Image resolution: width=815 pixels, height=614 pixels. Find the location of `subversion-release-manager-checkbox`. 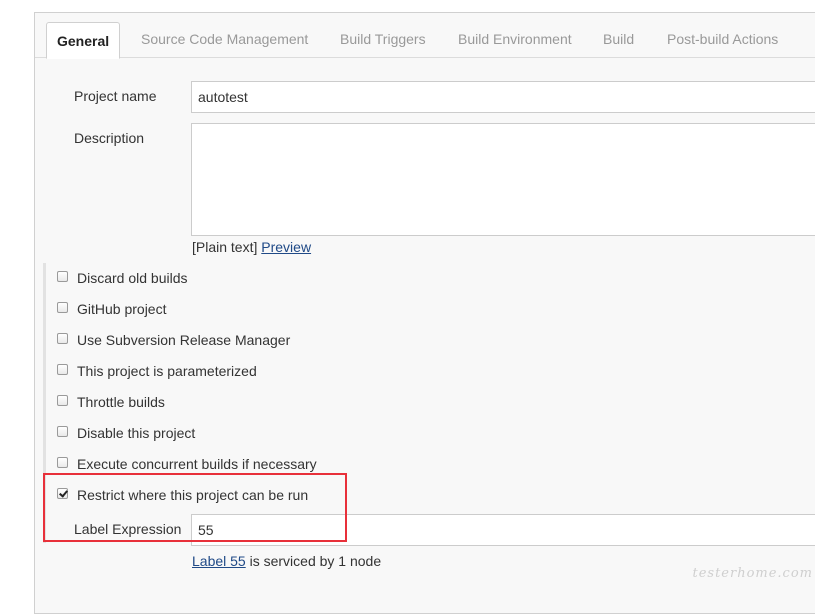

subversion-release-manager-checkbox is located at coordinates (62, 338).